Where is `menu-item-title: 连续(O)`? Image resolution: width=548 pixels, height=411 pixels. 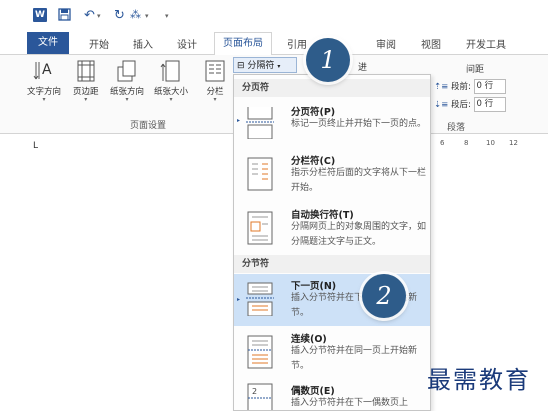
menu-item-title: 连续(O) is located at coordinates (309, 339).